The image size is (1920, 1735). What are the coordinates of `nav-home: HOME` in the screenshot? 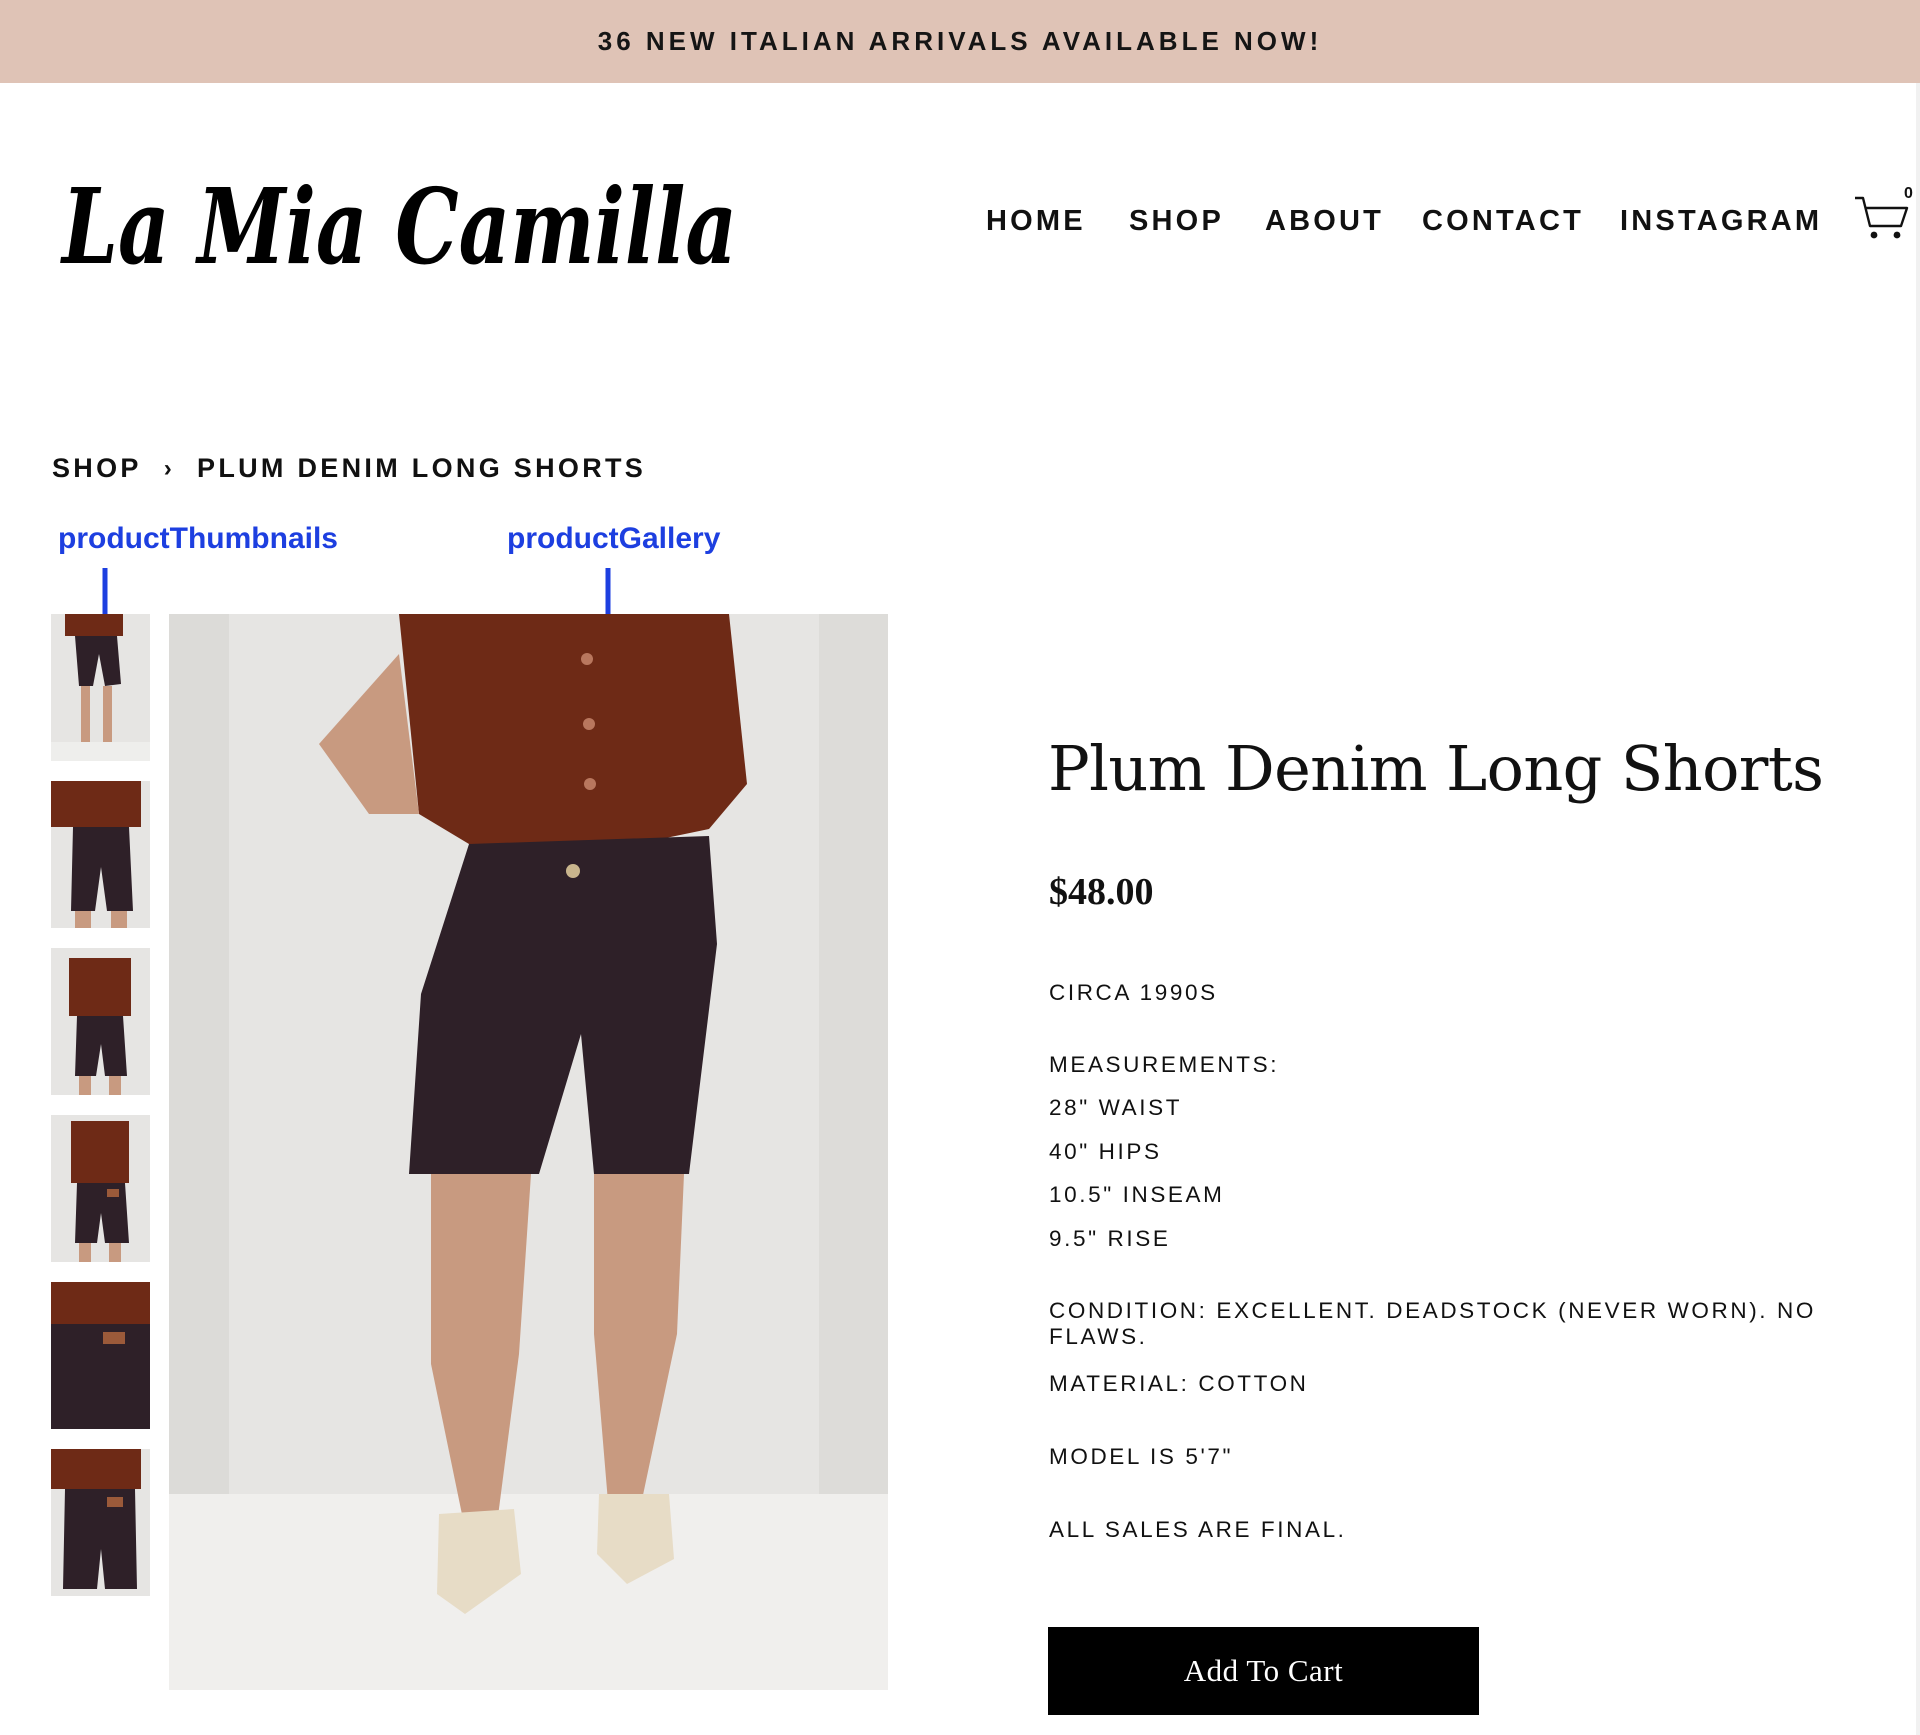 It's located at (1036, 221).